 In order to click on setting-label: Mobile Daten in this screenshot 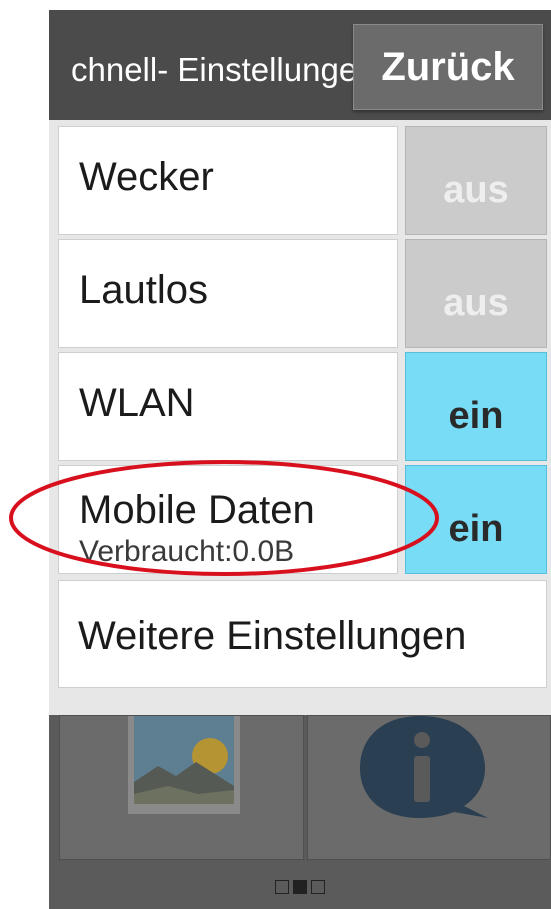, I will do `click(197, 510)`.